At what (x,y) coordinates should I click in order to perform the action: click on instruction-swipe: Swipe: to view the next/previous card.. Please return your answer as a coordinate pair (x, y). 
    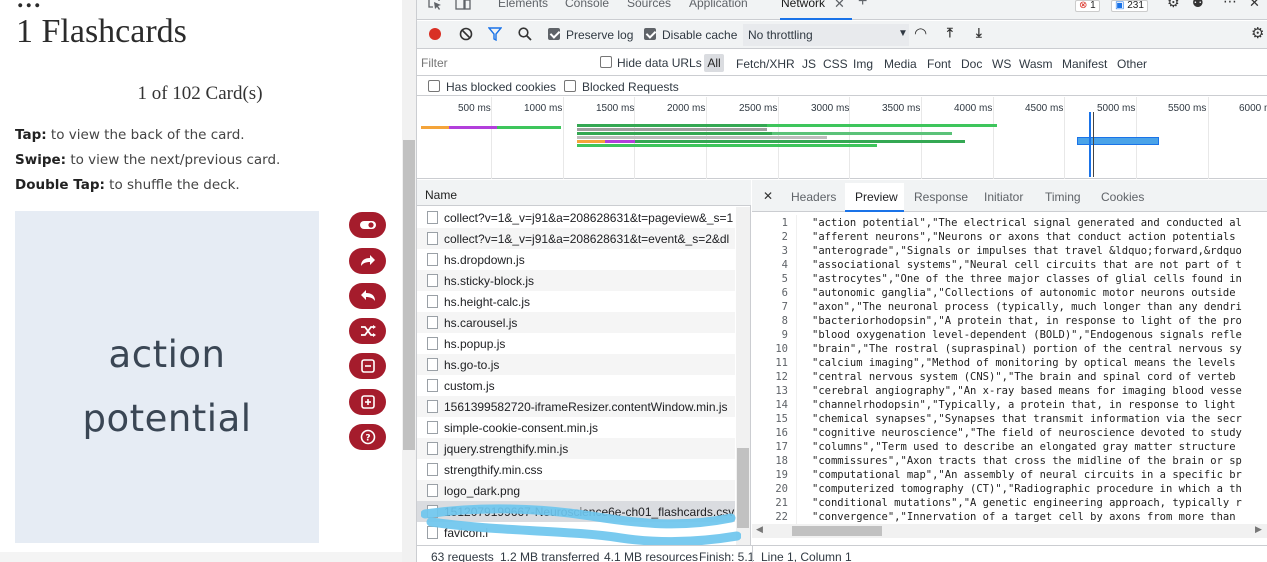
    Looking at the image, I should click on (148, 160).